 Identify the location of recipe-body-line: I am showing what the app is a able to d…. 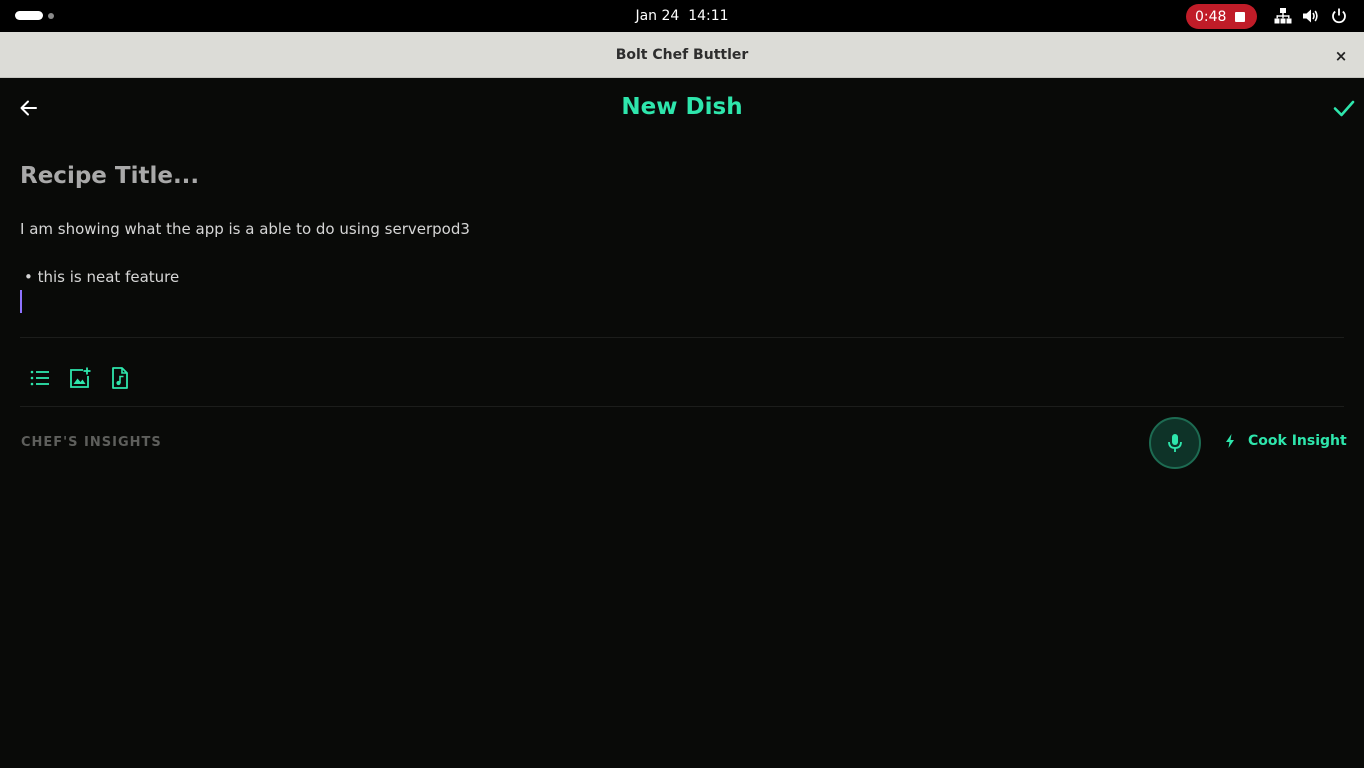
(245, 229).